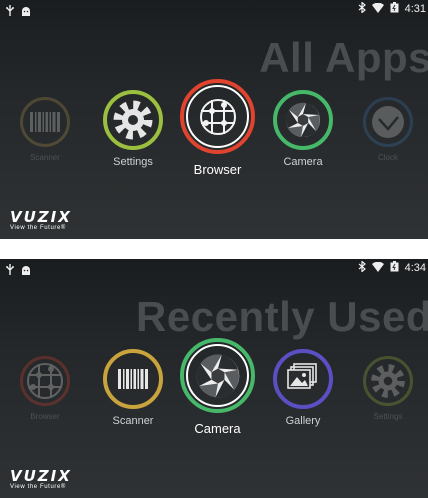 Image resolution: width=428 pixels, height=498 pixels. Describe the element at coordinates (415, 268) in the screenshot. I see `clock-time: 4:34` at that location.